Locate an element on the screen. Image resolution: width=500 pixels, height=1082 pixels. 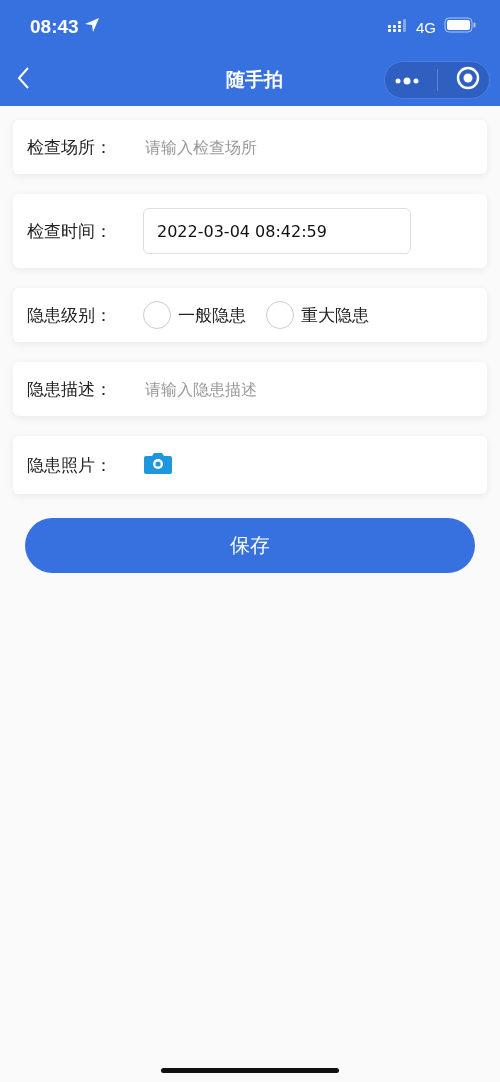
field-label: 检查场所： is located at coordinates (70, 147).